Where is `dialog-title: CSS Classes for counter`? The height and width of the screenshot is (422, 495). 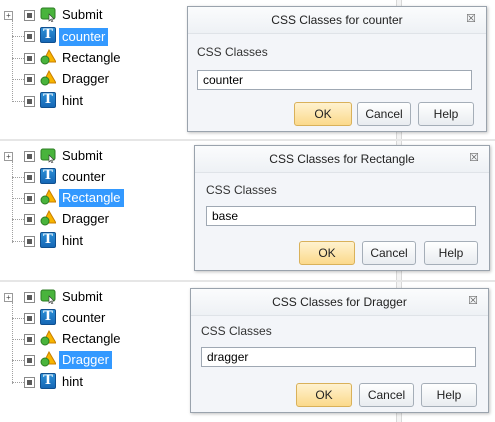 dialog-title: CSS Classes for counter is located at coordinates (337, 20).